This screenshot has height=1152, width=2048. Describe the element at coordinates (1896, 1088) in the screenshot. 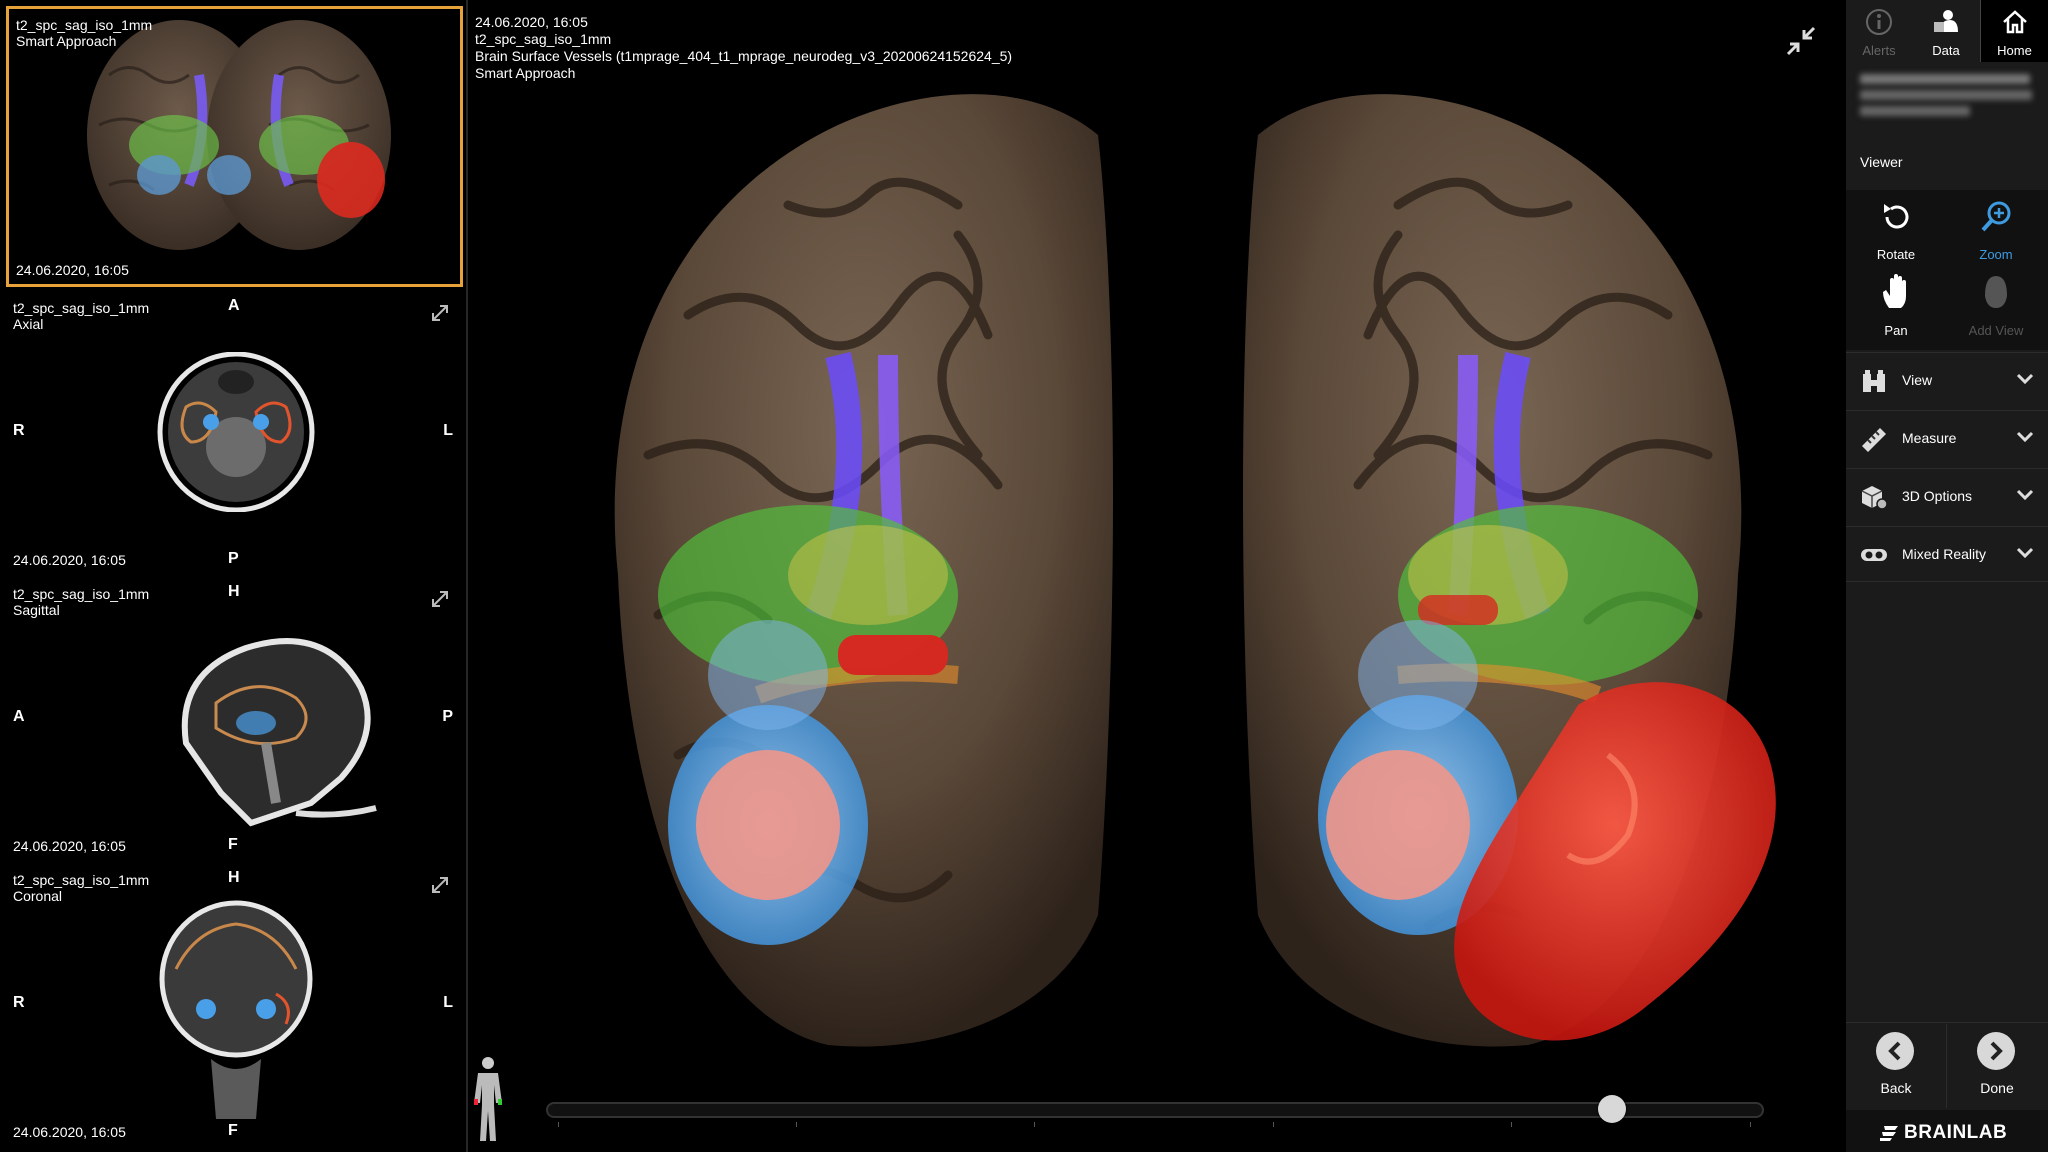

I see `back-label: Back` at that location.